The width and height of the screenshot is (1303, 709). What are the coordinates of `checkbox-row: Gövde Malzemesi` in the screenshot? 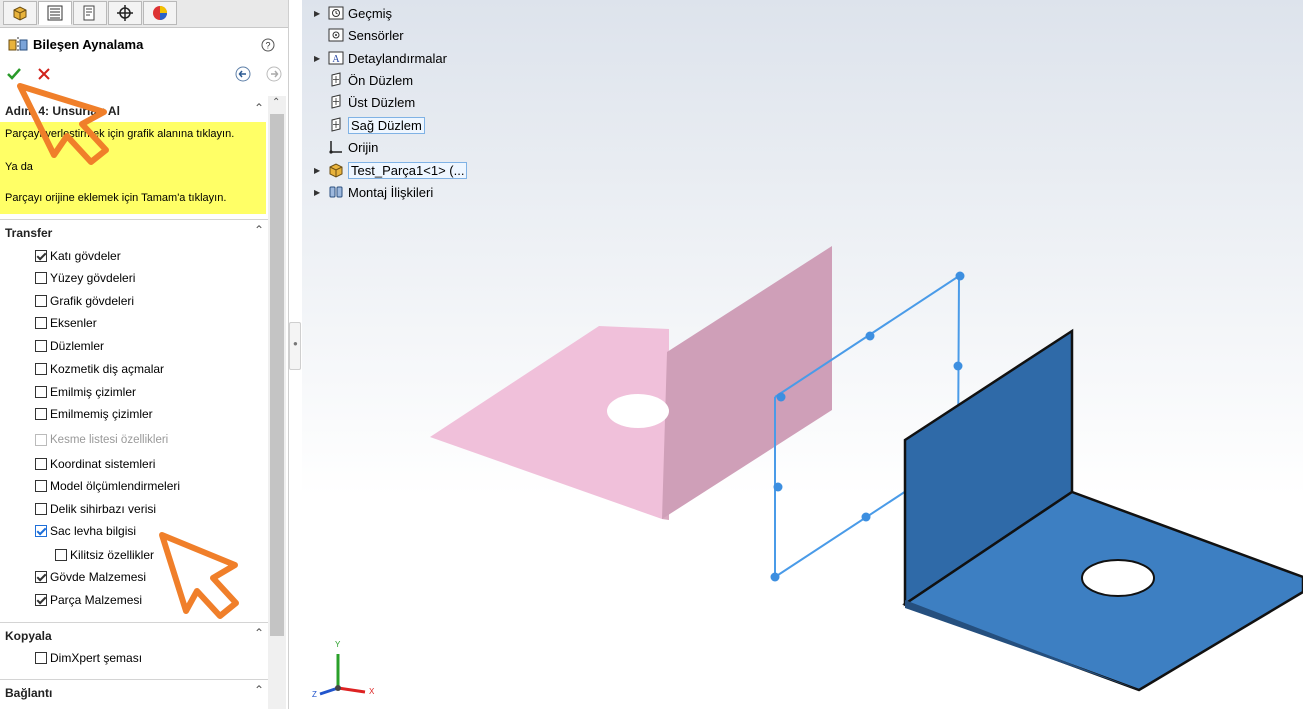 It's located at (90, 577).